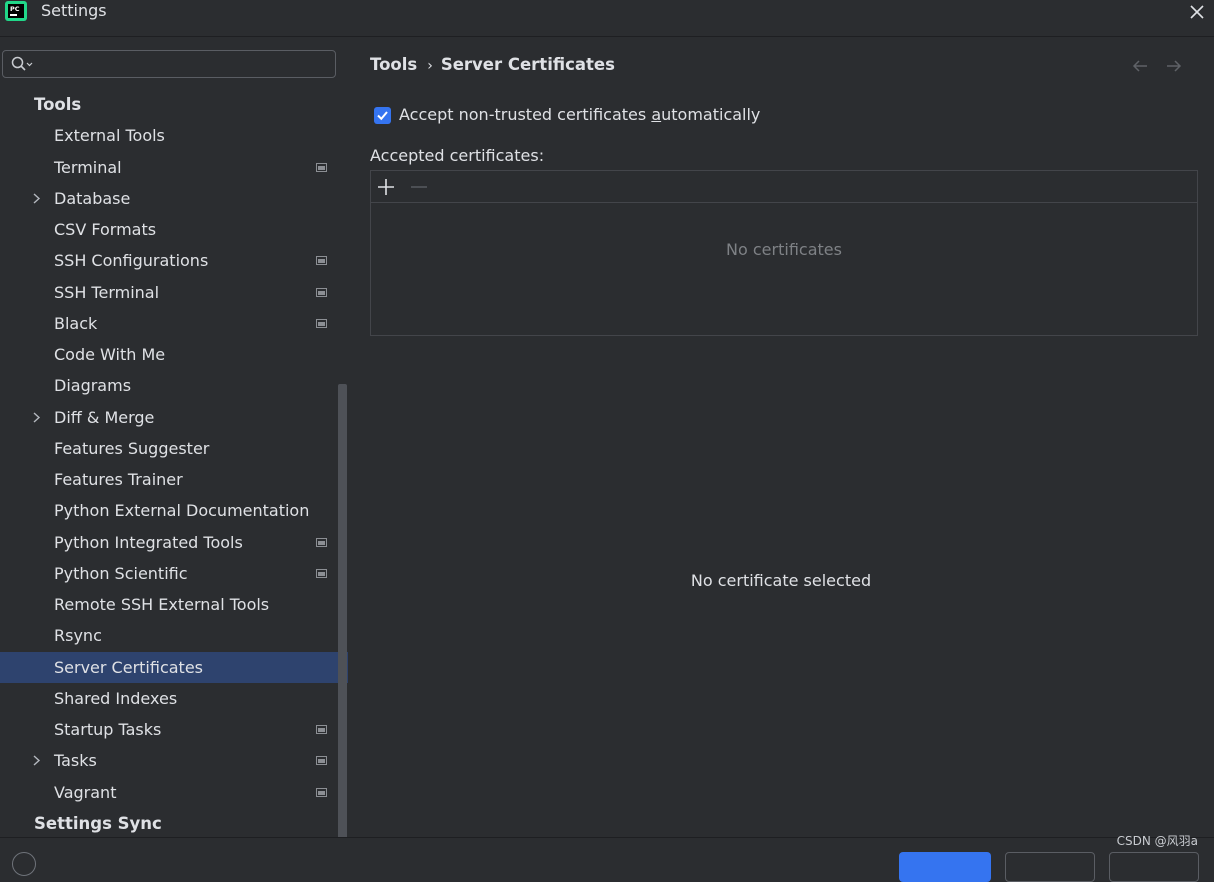 The height and width of the screenshot is (882, 1214). Describe the element at coordinates (174, 198) in the screenshot. I see `sidebar-item-database: Database` at that location.